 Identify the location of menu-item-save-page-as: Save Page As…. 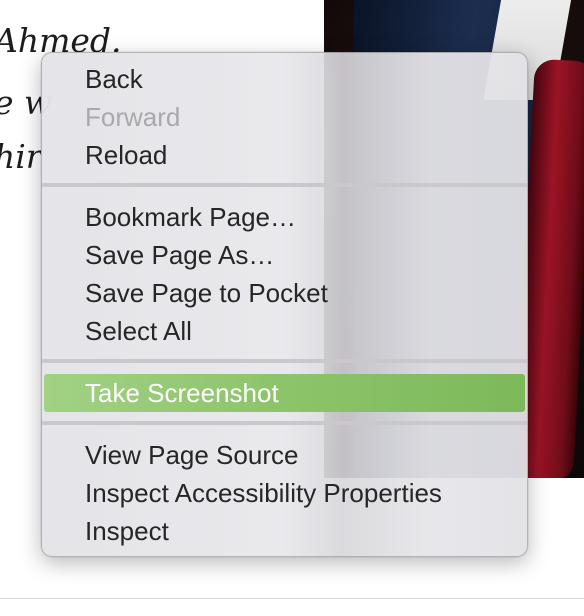
(284, 255).